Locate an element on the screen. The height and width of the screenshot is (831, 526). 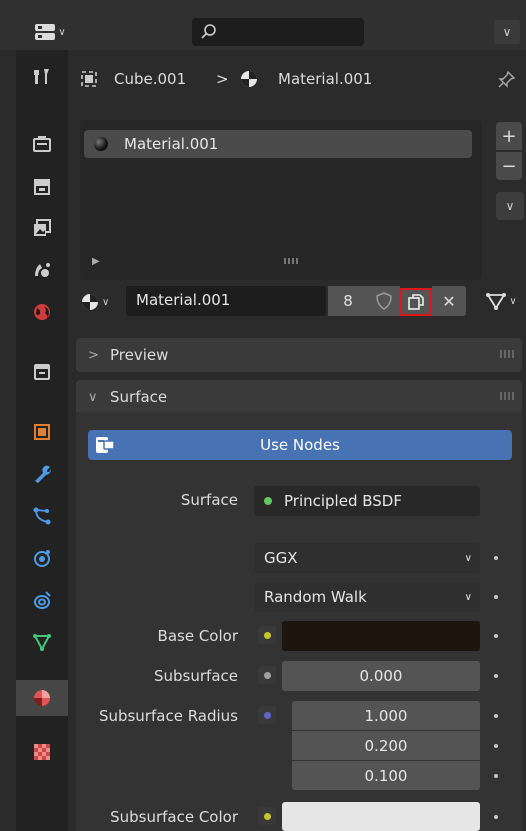
subsurface-radius-y: 0.200 is located at coordinates (386, 745).